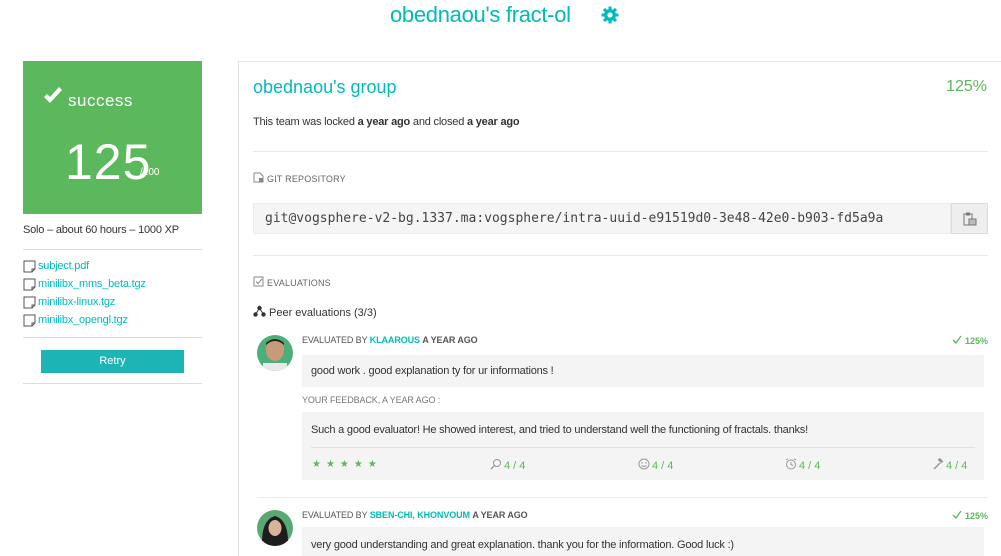 The height and width of the screenshot is (556, 1001). I want to click on locked-text: This team was locked, so click(304, 122).